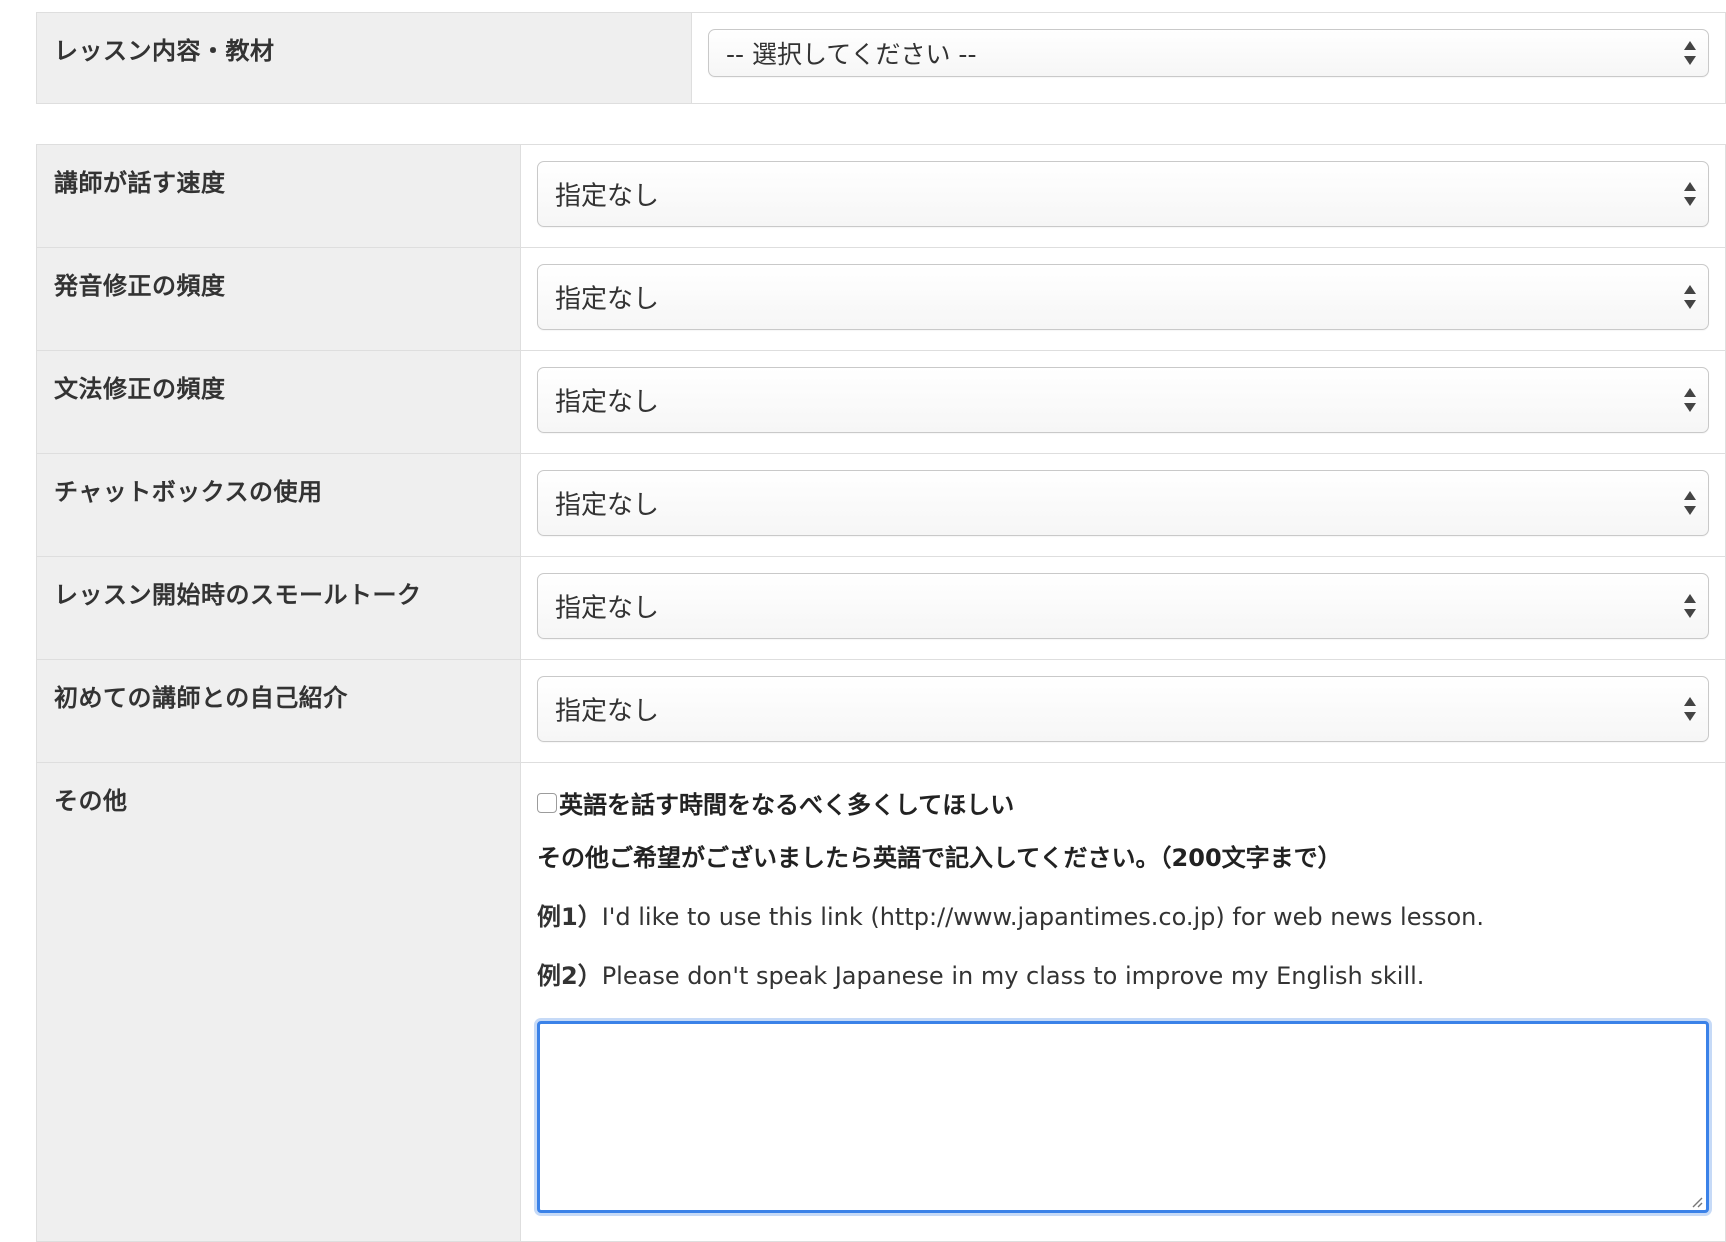 This screenshot has height=1242, width=1726. Describe the element at coordinates (278, 505) in the screenshot. I see `pref-label-chatbox: チャットボックスの使用` at that location.